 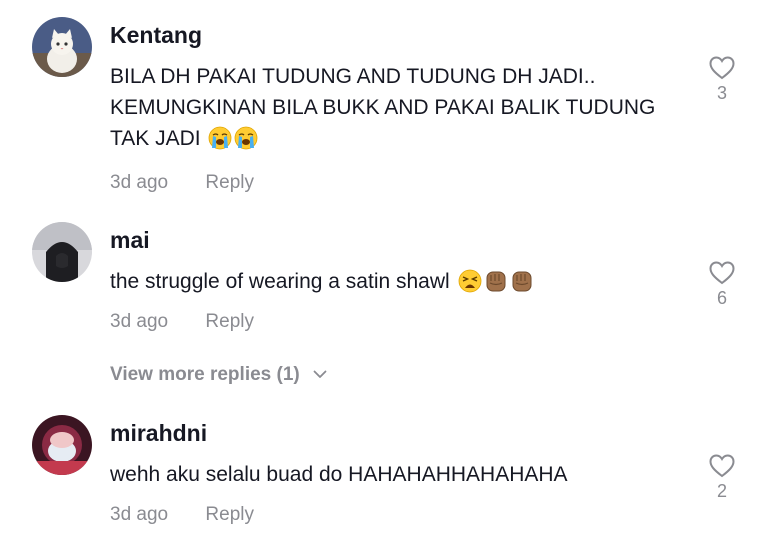 What do you see at coordinates (721, 491) in the screenshot?
I see `like-count: 2` at bounding box center [721, 491].